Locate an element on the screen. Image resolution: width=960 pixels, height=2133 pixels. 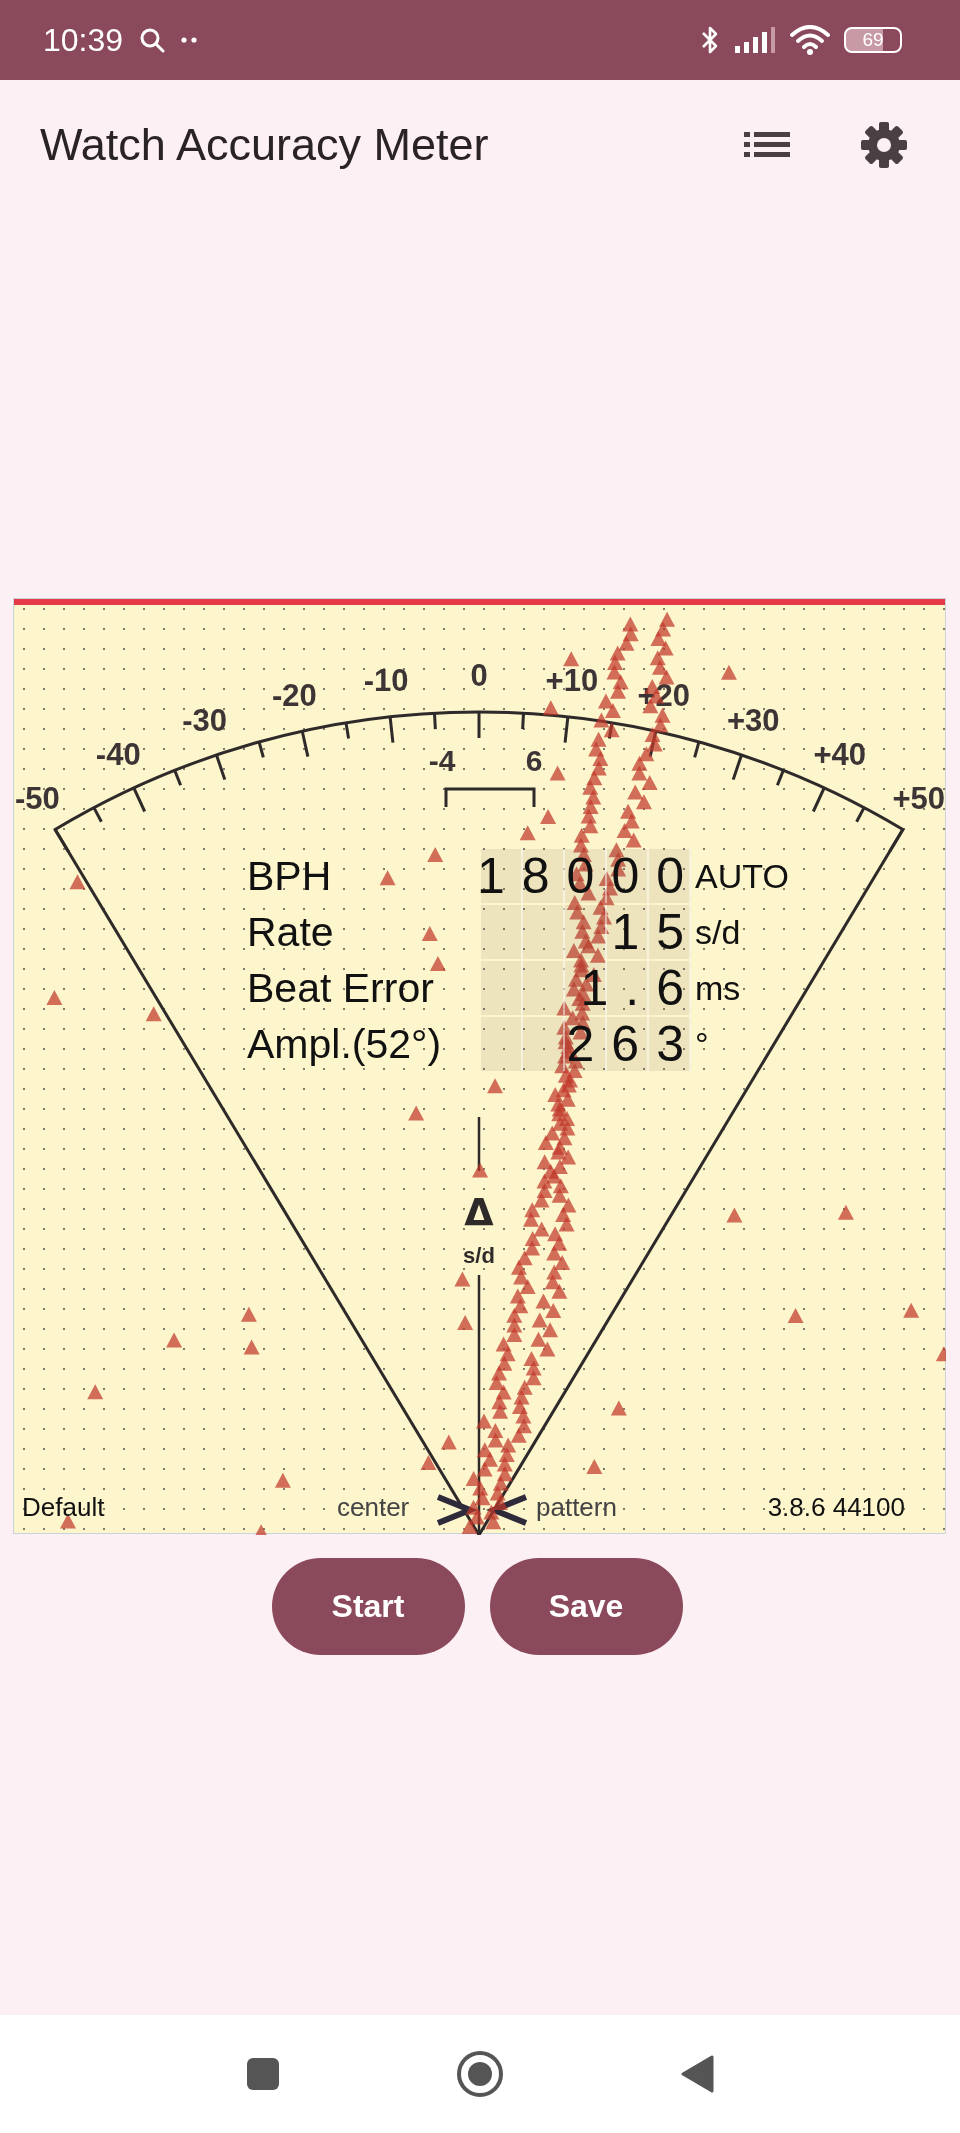
hint-label: center is located at coordinates (373, 1507).